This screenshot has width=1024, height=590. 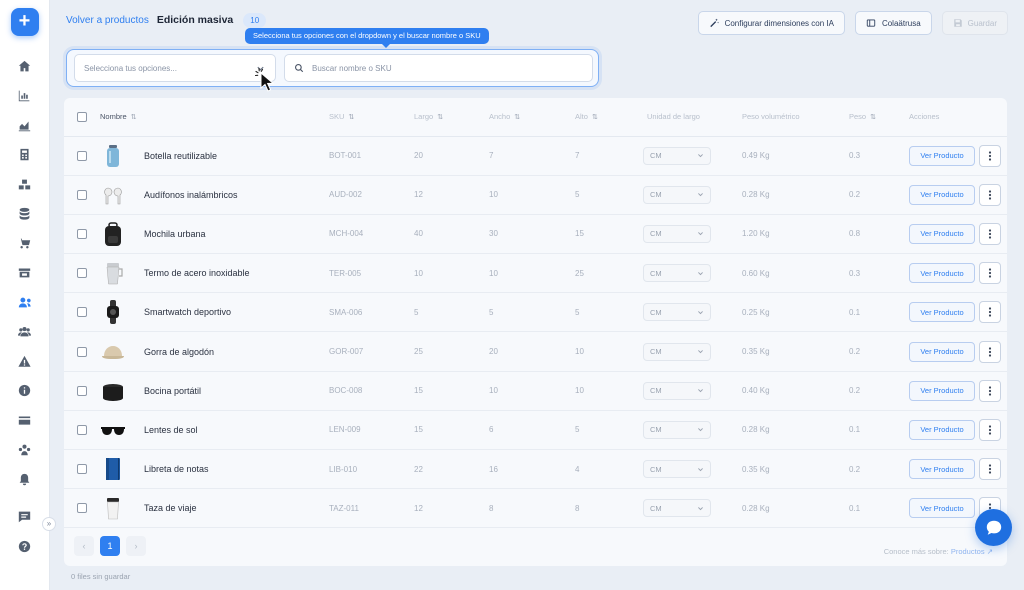 I want to click on collapse-button: Colaätrusa, so click(x=893, y=23).